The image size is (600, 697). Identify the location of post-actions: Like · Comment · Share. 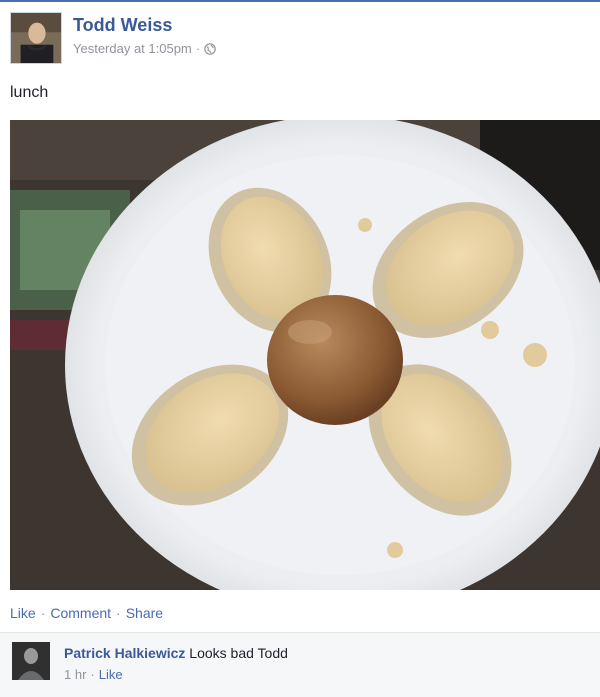
(86, 613).